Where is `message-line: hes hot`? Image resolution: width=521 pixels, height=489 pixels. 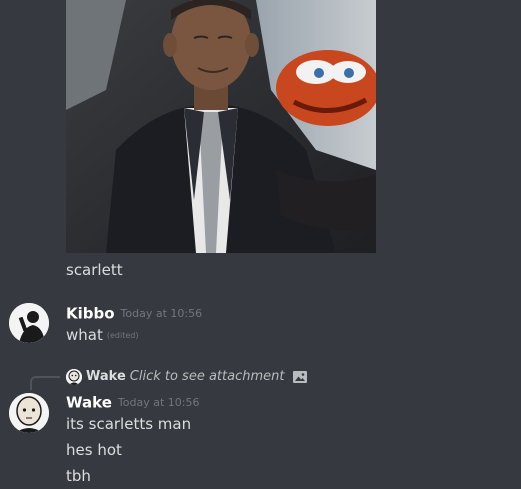
message-line: hes hot is located at coordinates (94, 450).